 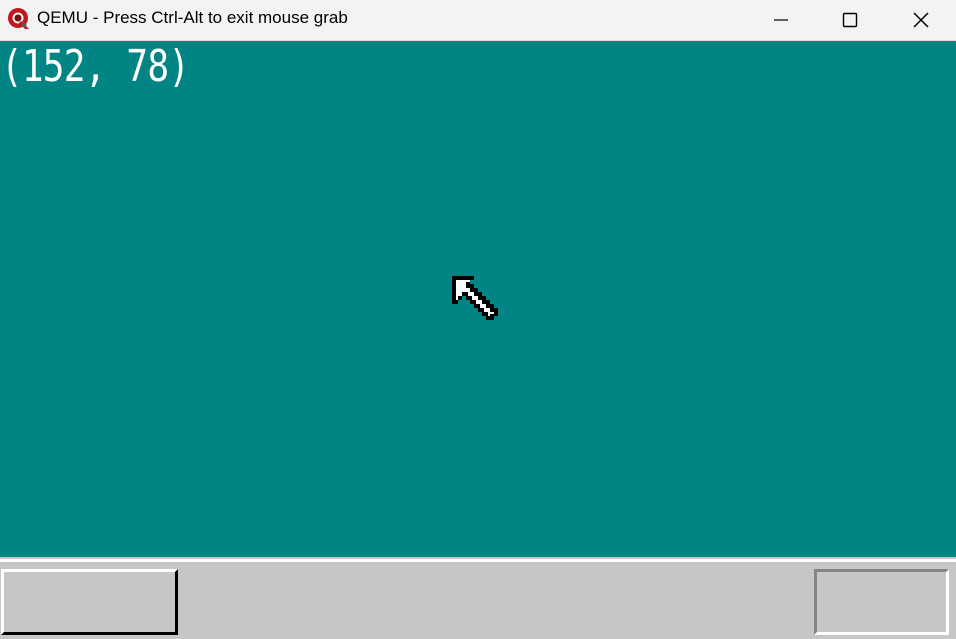 What do you see at coordinates (89, 602) in the screenshot?
I see `start-button` at bounding box center [89, 602].